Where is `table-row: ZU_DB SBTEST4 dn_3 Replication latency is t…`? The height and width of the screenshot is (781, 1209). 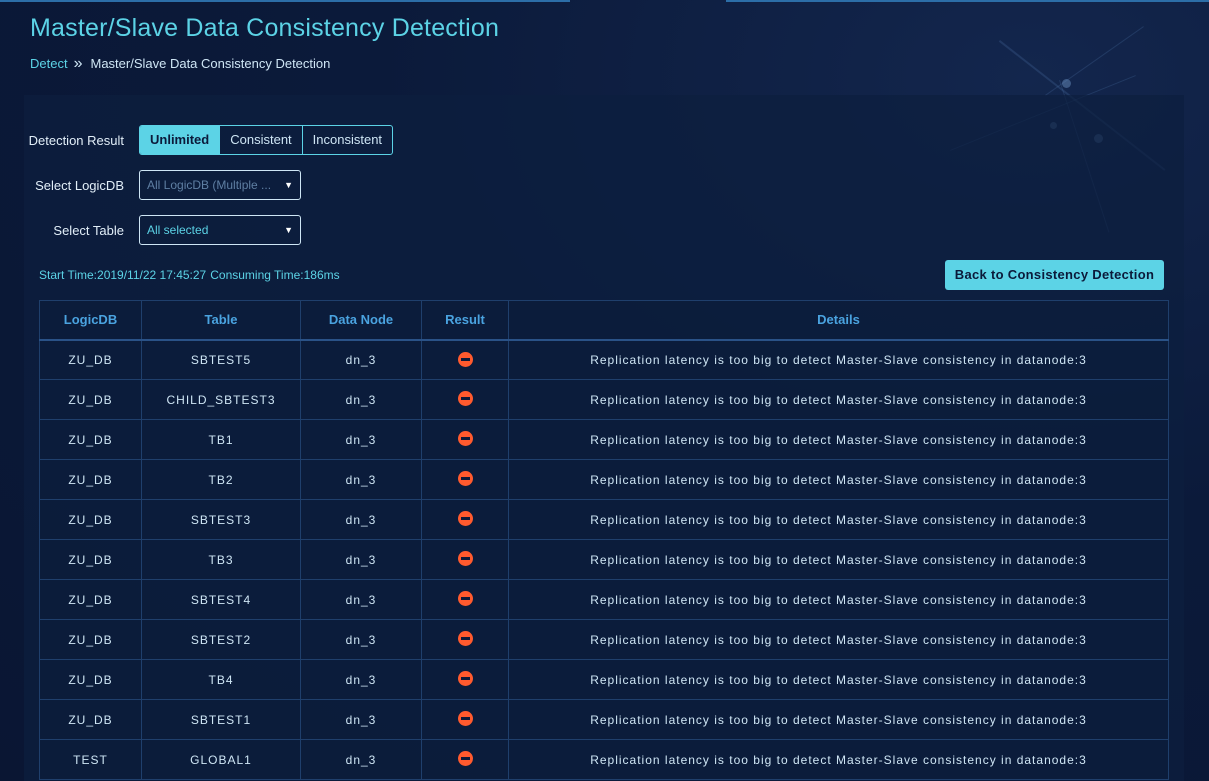 table-row: ZU_DB SBTEST4 dn_3 Replication latency is t… is located at coordinates (604, 599).